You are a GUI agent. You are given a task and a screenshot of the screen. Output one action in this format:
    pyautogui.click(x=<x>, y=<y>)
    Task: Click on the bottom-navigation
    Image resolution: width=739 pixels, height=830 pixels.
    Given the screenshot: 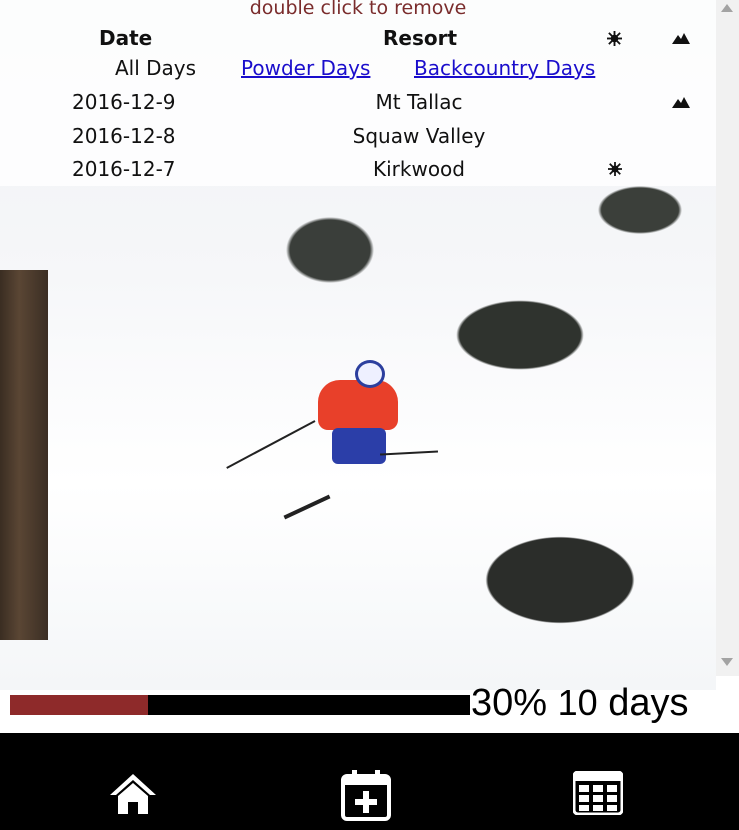 What is the action you would take?
    pyautogui.click(x=369, y=781)
    